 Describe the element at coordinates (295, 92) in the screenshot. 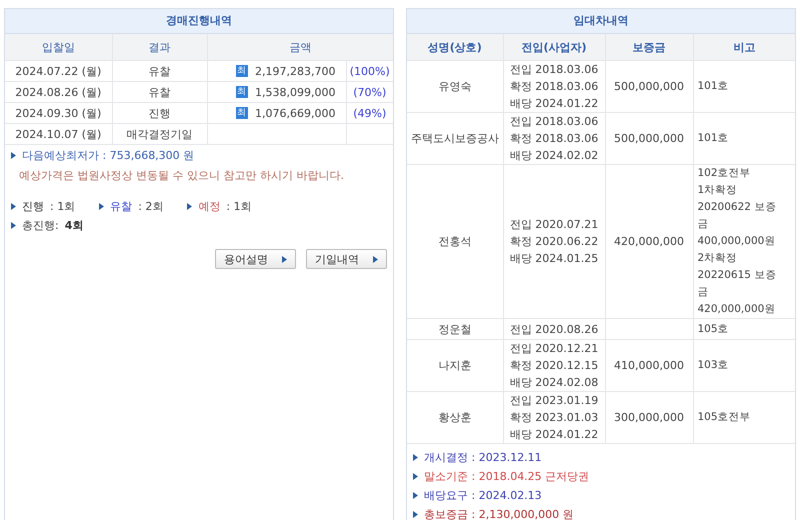

I see `amount-text: 1,538,099,000` at that location.